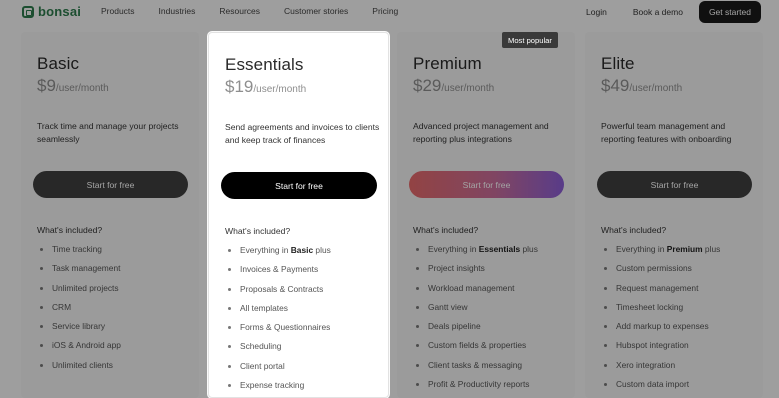 This screenshot has height=398, width=779. Describe the element at coordinates (177, 11) in the screenshot. I see `nav-link-industries: Industries` at that location.